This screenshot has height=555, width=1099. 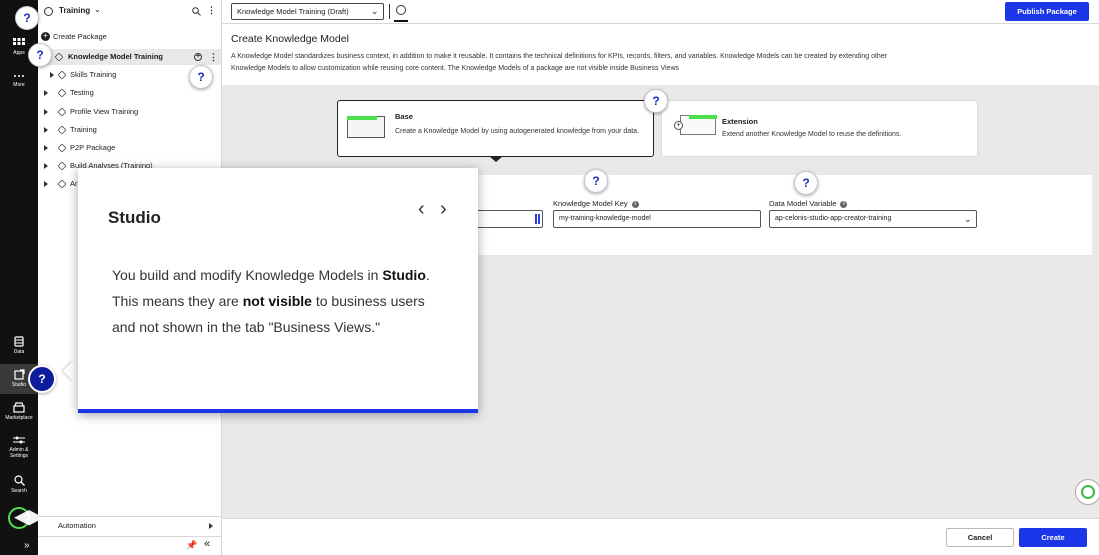 What do you see at coordinates (129, 130) in the screenshot?
I see `tree-item-training: Training` at bounding box center [129, 130].